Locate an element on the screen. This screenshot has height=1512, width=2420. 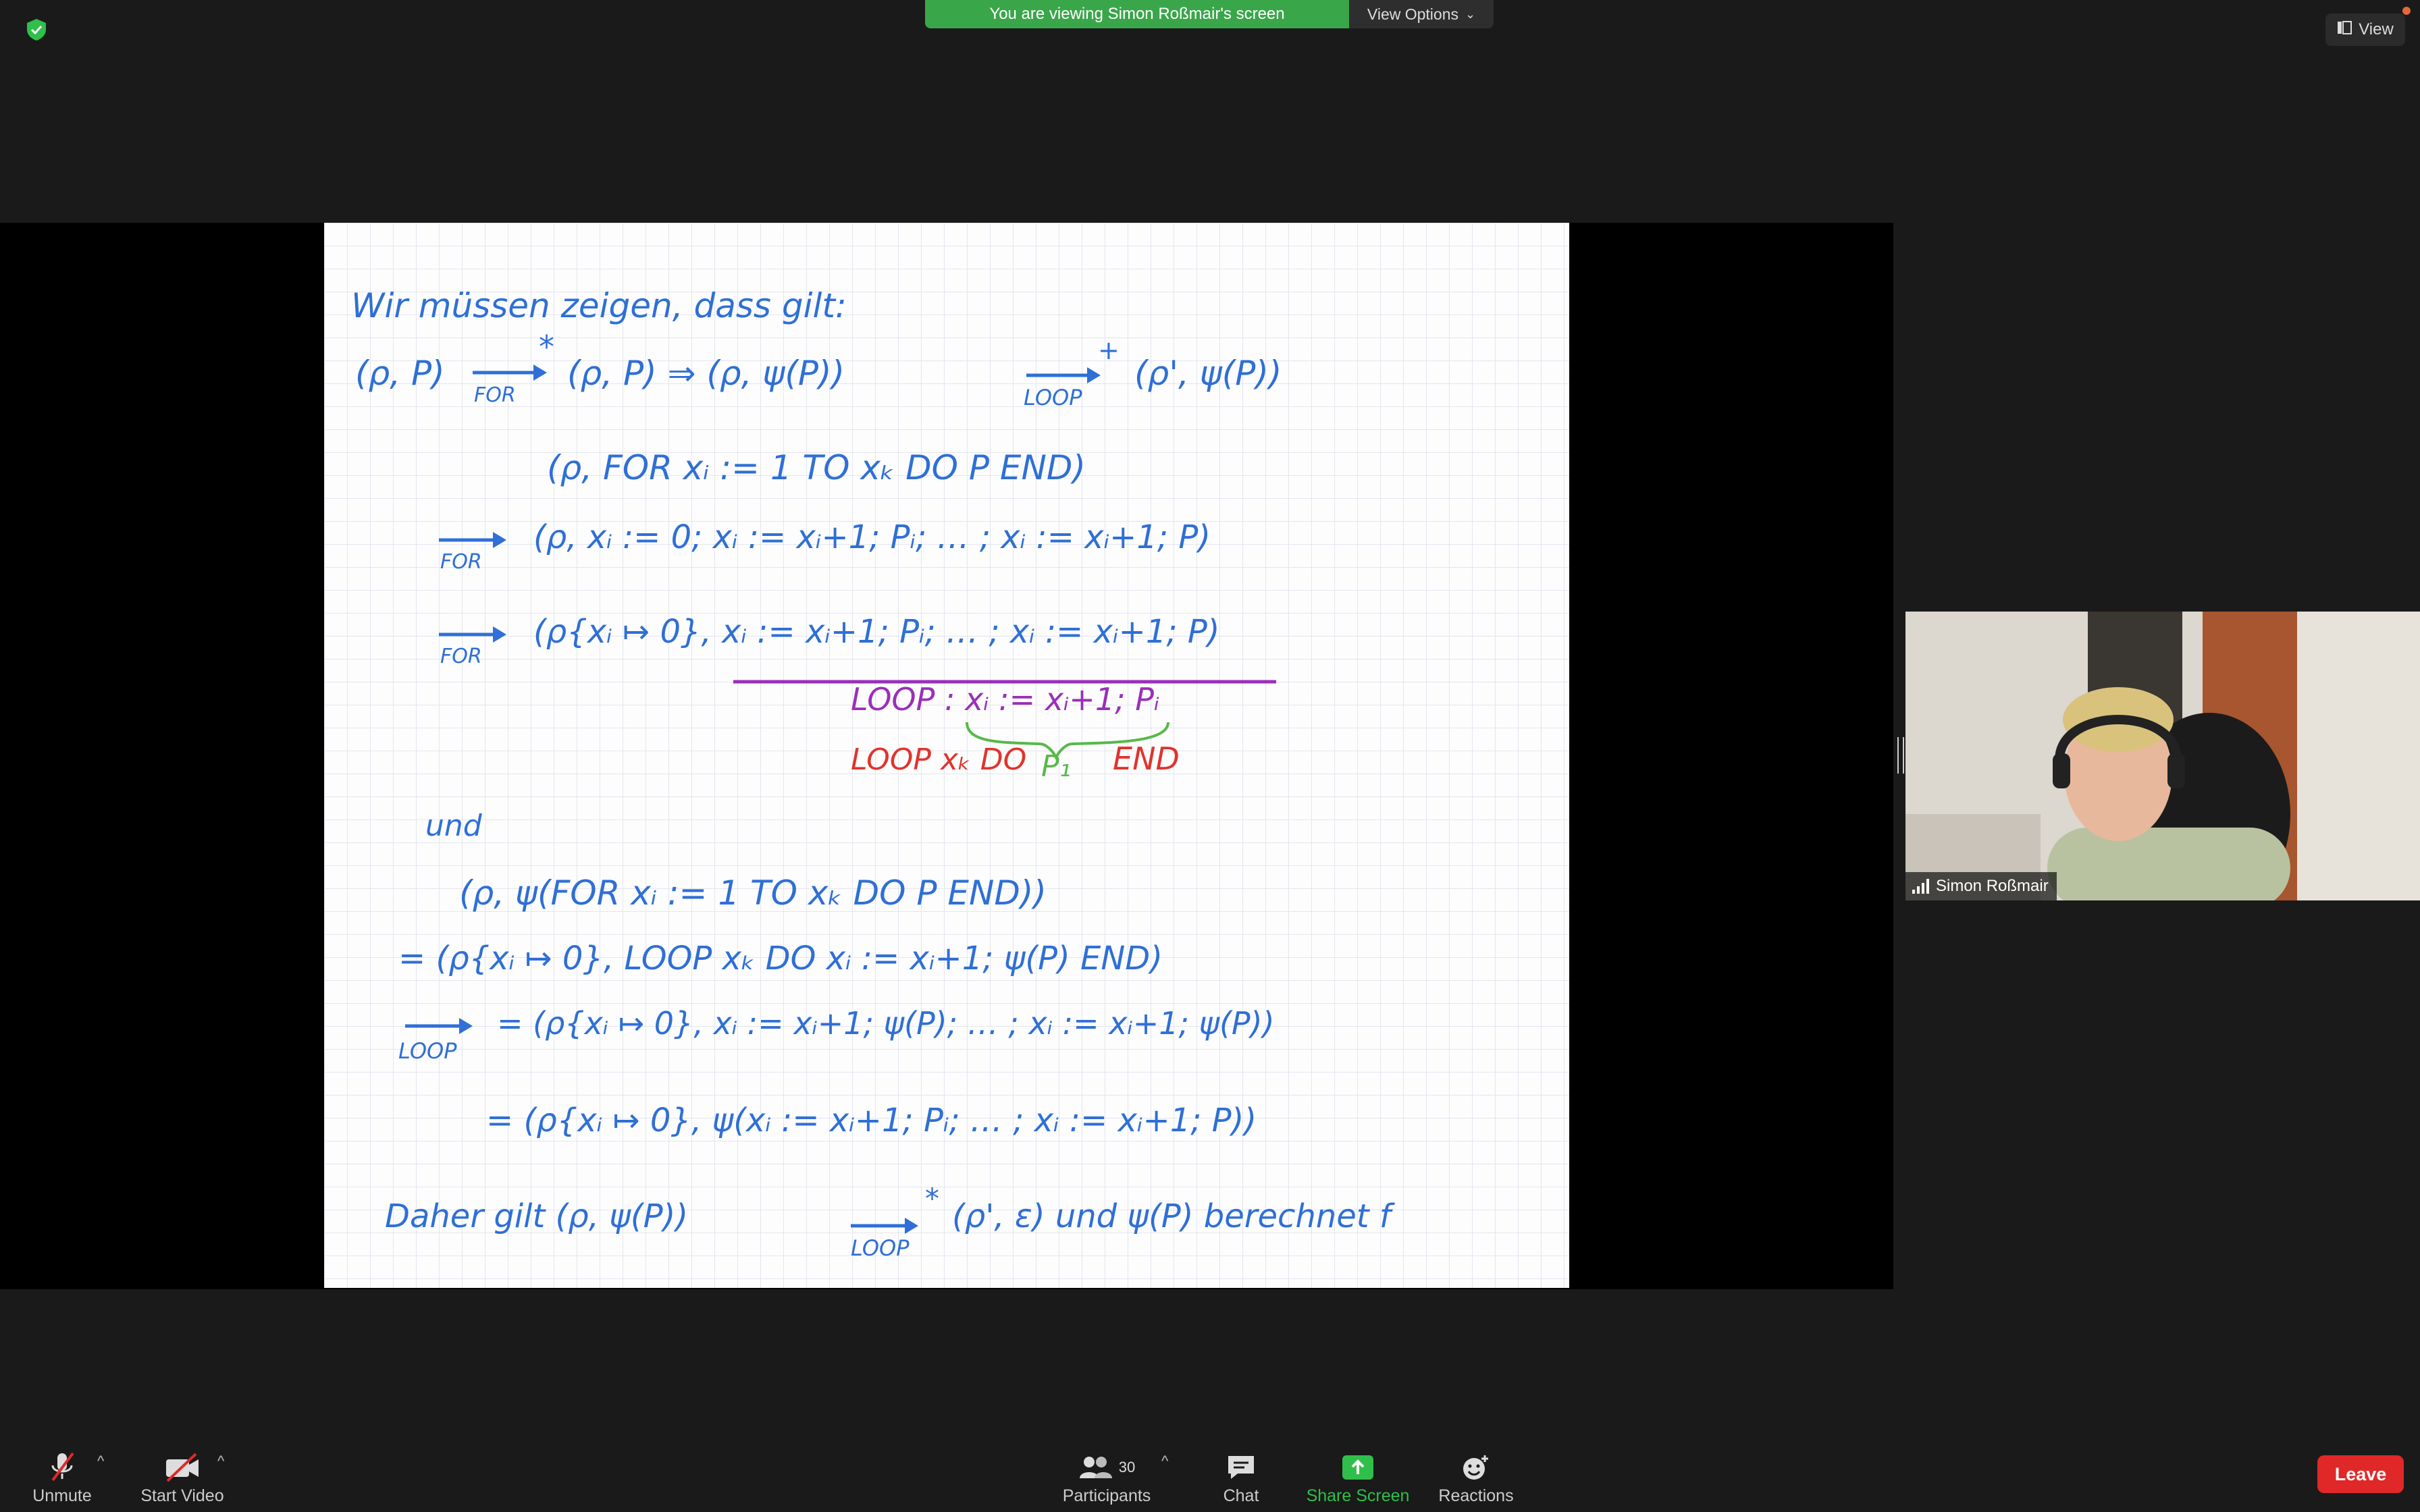
participants-icon-group: 30 is located at coordinates (1106, 1467).